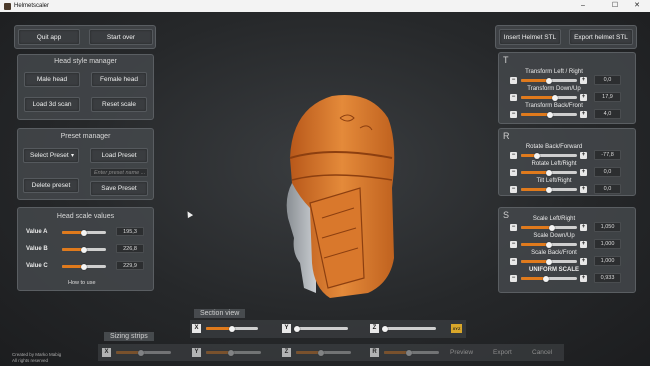 The image size is (650, 366). I want to click on section-xyz-toggle: XYZ, so click(456, 328).